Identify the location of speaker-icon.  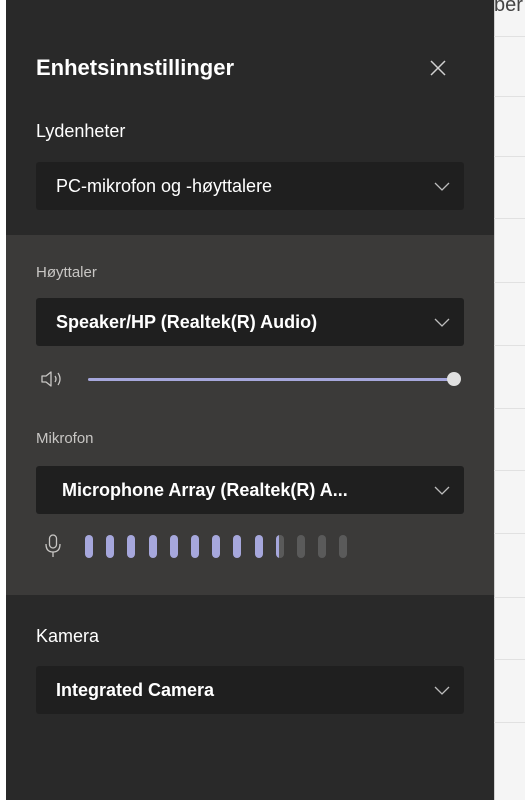
(51, 379).